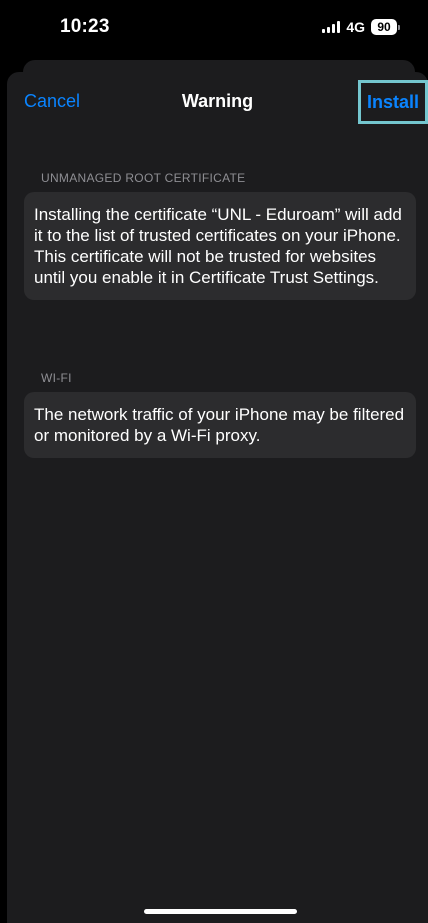 The height and width of the screenshot is (923, 428). I want to click on network-type: 4G, so click(355, 27).